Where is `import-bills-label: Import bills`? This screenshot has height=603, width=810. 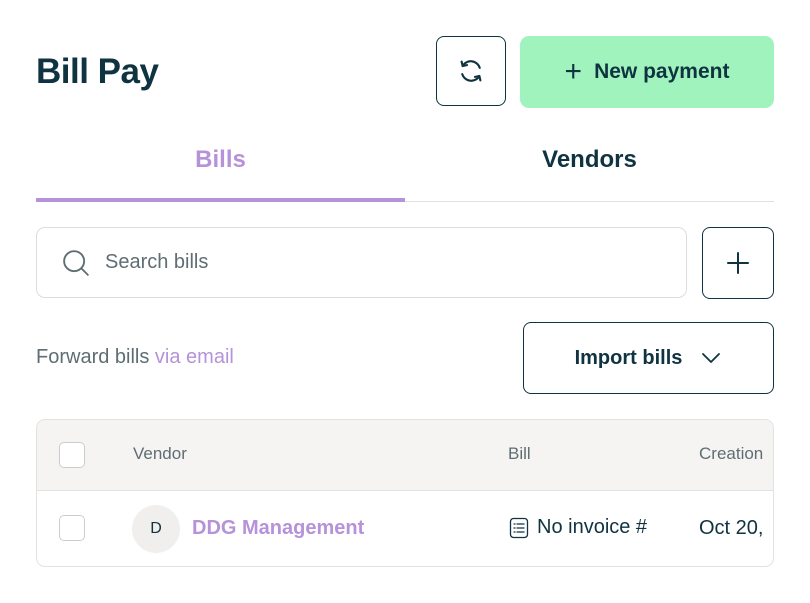
import-bills-label: Import bills is located at coordinates (628, 357).